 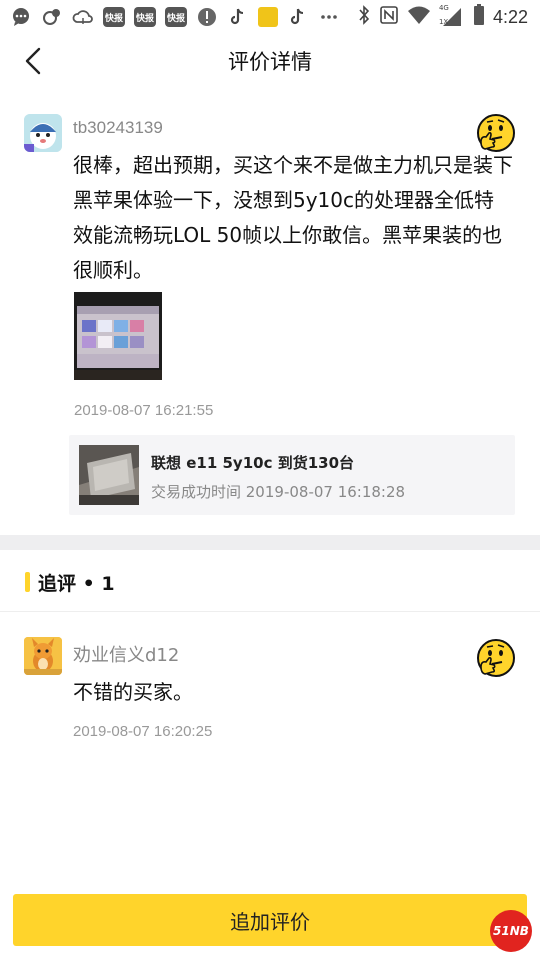 What do you see at coordinates (451, 16) in the screenshot?
I see `signal-icon: 4G 1X` at bounding box center [451, 16].